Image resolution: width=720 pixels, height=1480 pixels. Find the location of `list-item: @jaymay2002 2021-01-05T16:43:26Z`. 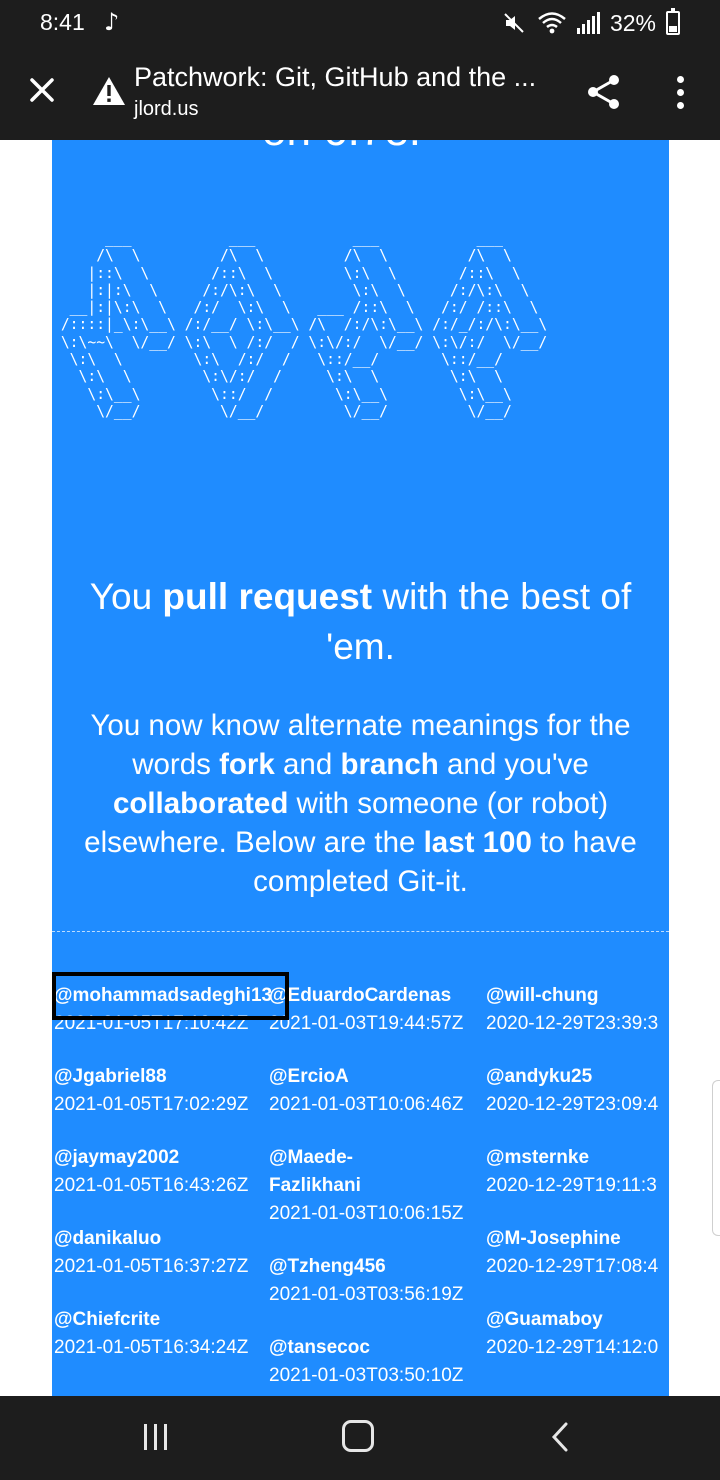

list-item: @jaymay2002 2021-01-05T16:43:26Z is located at coordinates (164, 1172).